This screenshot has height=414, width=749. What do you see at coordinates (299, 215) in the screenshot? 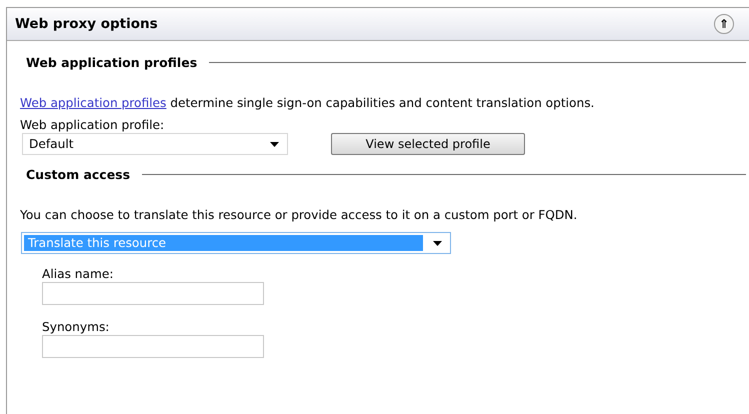
I see `description-text: You can choose to translate this resource or provide access to it on a custom port or FQDN.` at bounding box center [299, 215].